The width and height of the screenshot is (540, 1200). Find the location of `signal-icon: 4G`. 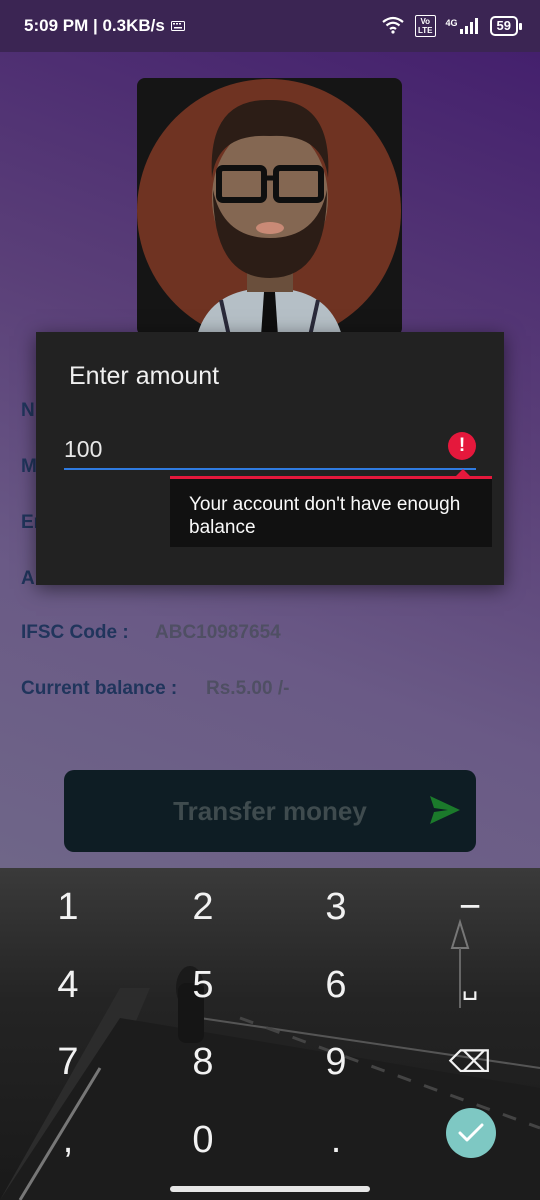

signal-icon: 4G is located at coordinates (463, 26).